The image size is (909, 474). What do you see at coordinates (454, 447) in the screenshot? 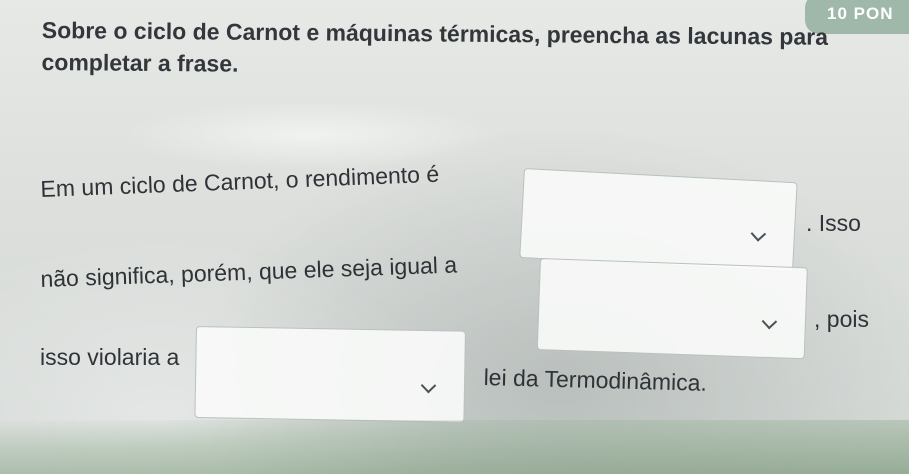
I see `photo-background-band` at bounding box center [454, 447].